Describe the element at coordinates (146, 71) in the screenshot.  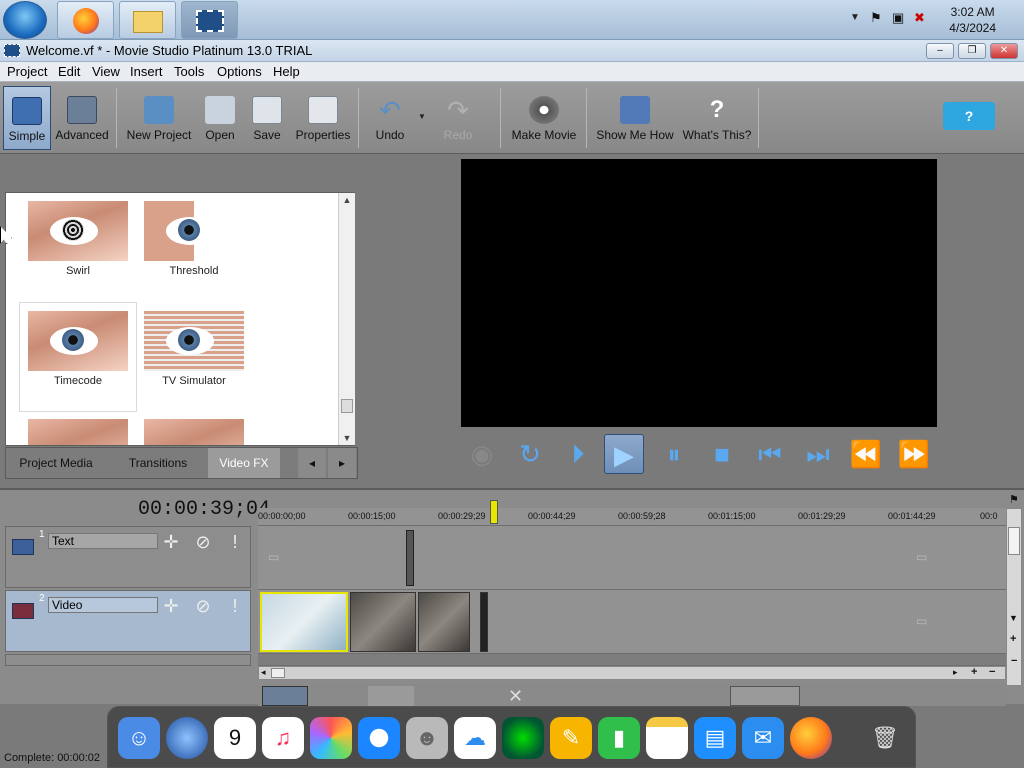
I see `menu-insert: Insert` at that location.